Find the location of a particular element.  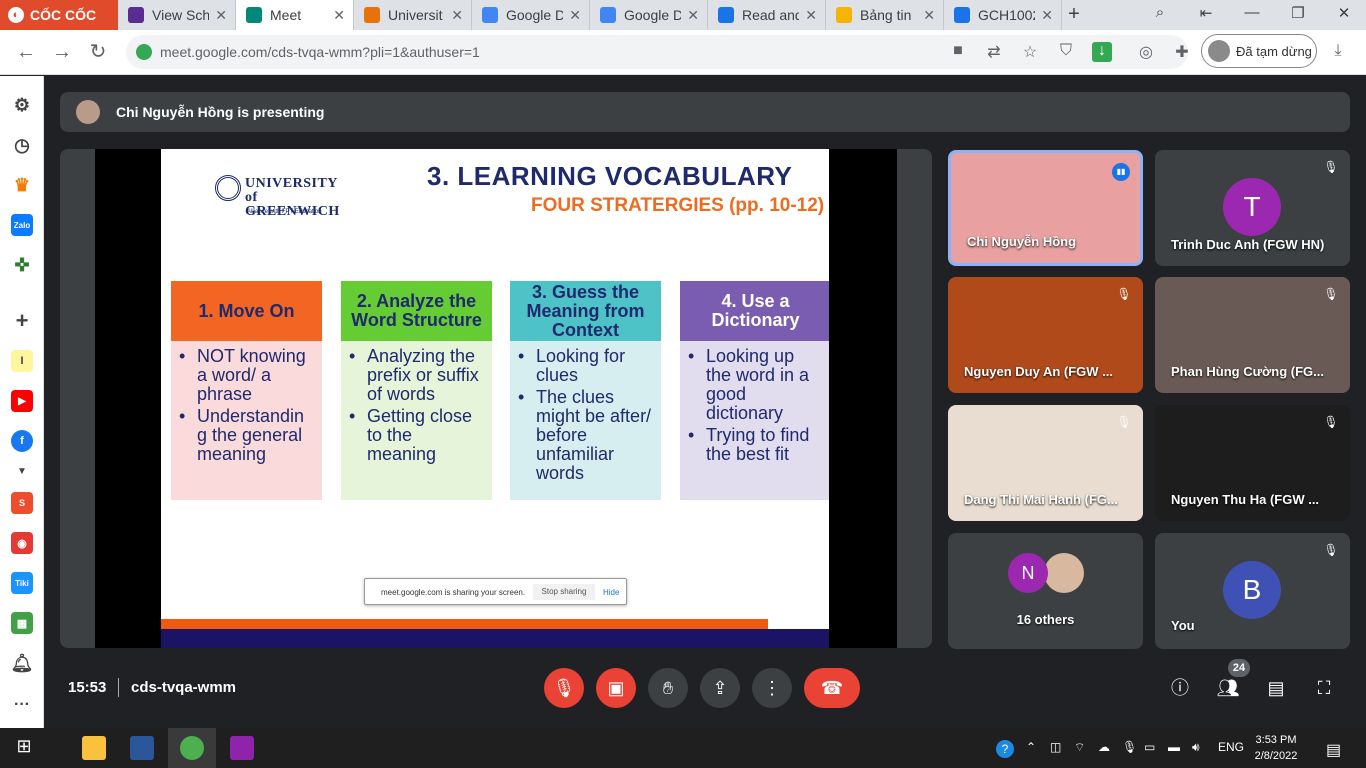

tab-5: Google D ✕ is located at coordinates (649, 15).